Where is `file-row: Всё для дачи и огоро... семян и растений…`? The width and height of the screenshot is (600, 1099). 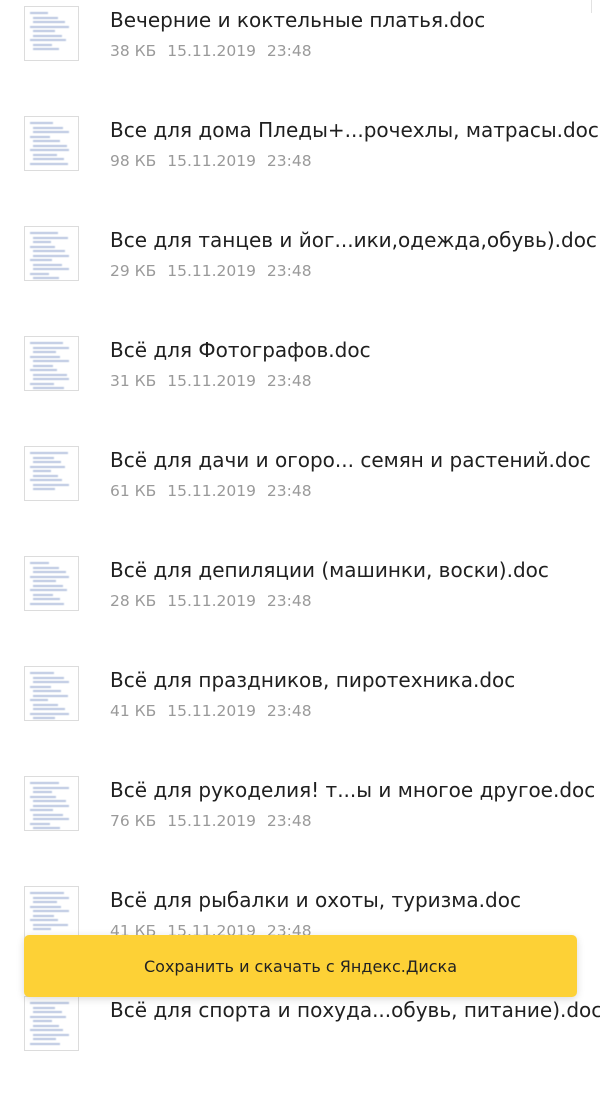
file-row: Всё для дачи и огоро... семян и растений… is located at coordinates (300, 494).